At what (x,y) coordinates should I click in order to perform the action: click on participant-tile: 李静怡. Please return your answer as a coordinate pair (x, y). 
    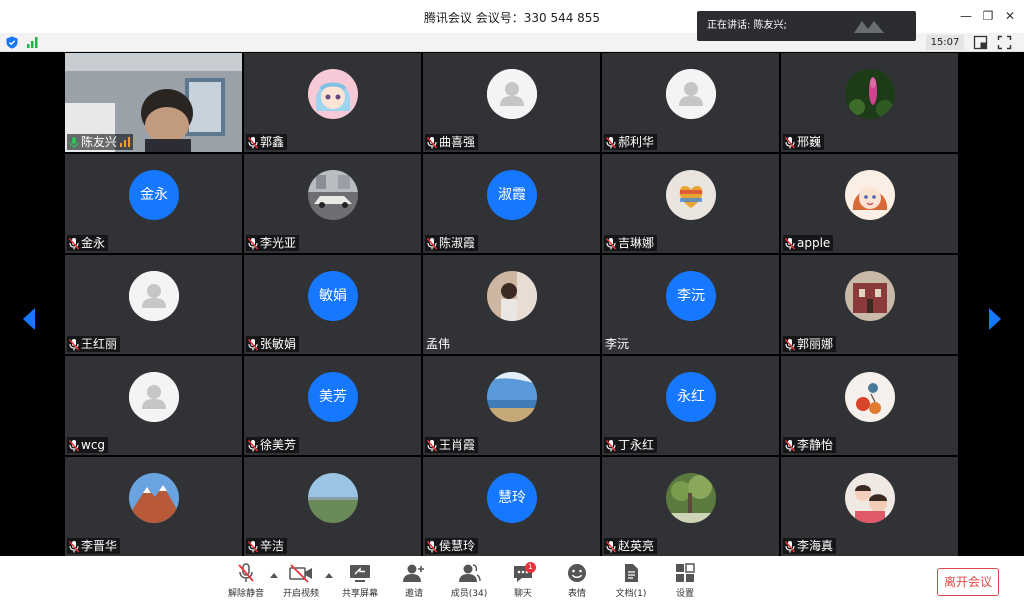
    Looking at the image, I should click on (869, 405).